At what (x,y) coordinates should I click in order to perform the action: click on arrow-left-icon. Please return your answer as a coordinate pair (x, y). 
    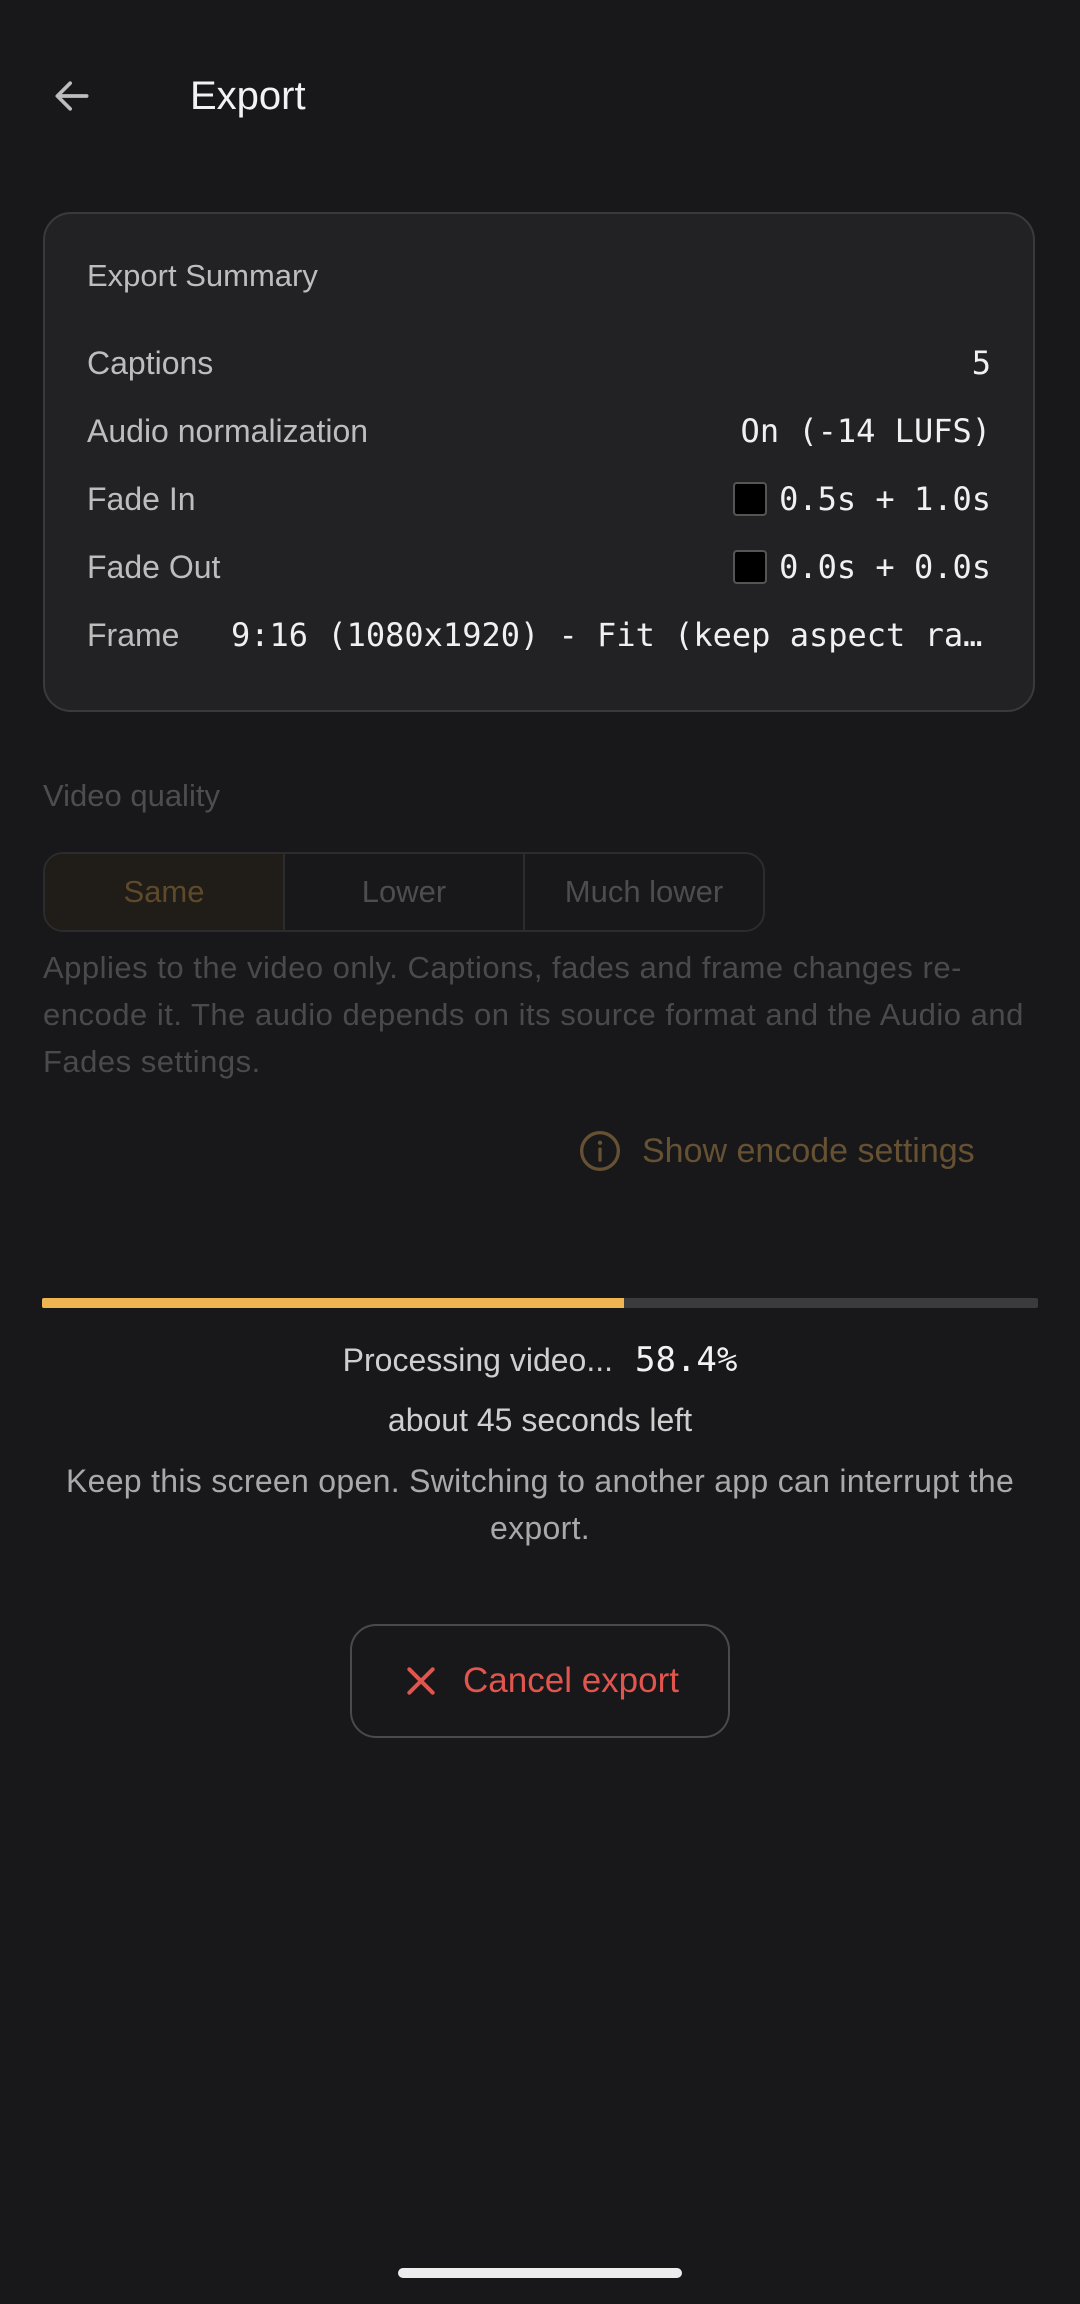
    Looking at the image, I should click on (72, 96).